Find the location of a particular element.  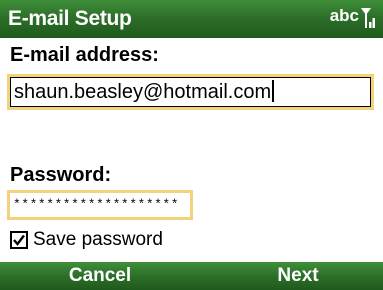

email-field: shaun.beasley@hotmail.com is located at coordinates (190, 92).